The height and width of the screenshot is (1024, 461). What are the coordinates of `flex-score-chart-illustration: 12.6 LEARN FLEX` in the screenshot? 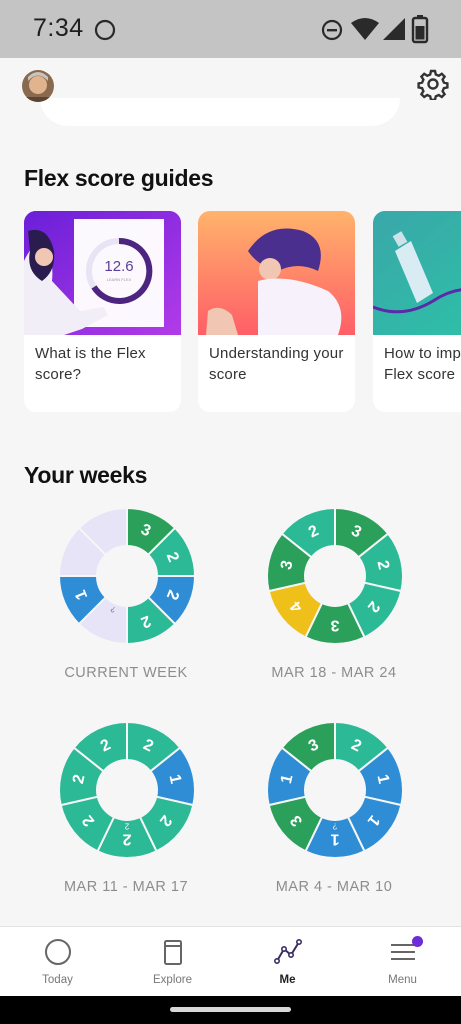 It's located at (102, 273).